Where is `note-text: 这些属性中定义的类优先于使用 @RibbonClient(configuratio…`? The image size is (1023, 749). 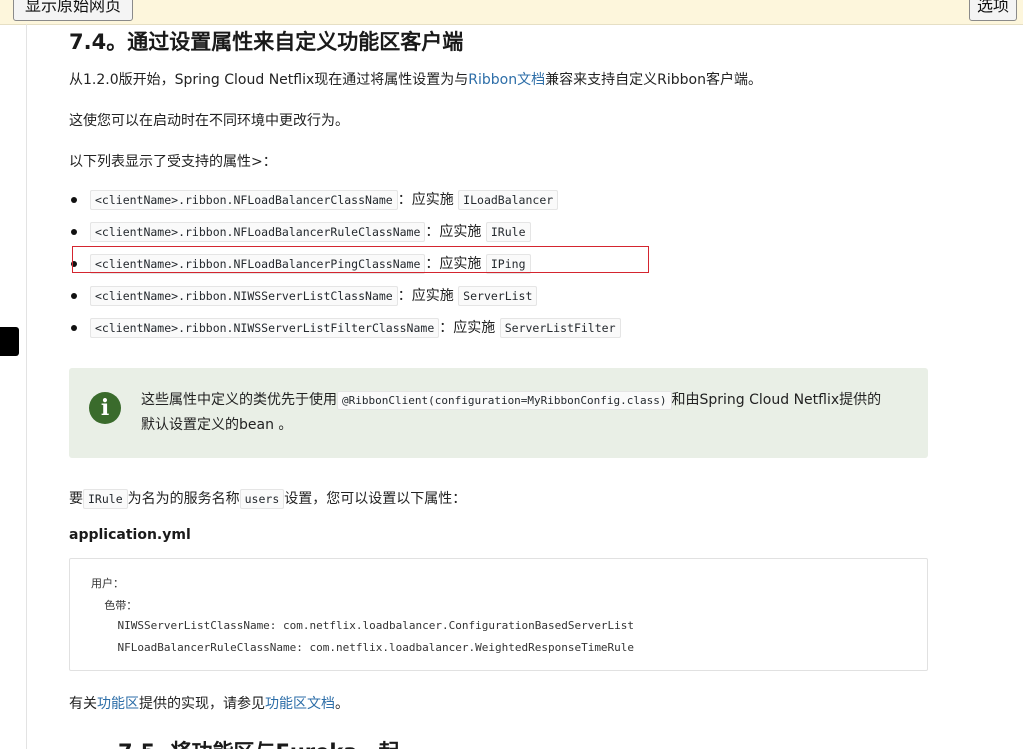
note-text: 这些属性中定义的类优先于使用 @RibbonClient(configuratio… is located at coordinates (526, 413).